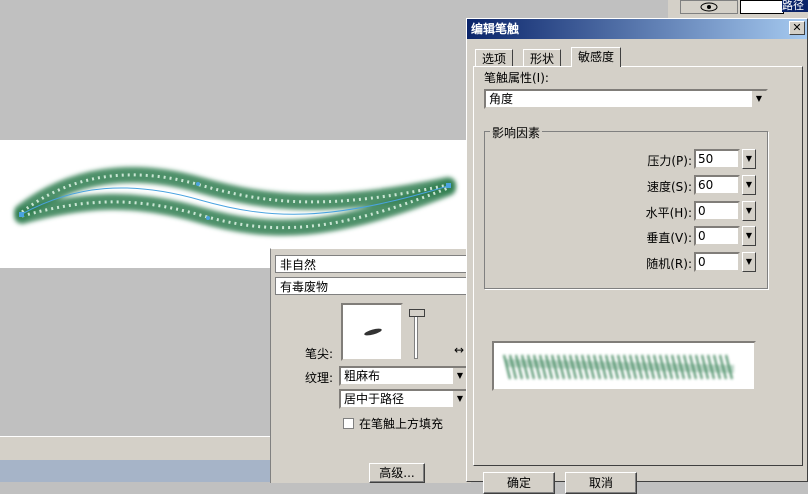 The height and width of the screenshot is (494, 808). What do you see at coordinates (601, 483) in the screenshot?
I see `cancel-button: 取消` at bounding box center [601, 483].